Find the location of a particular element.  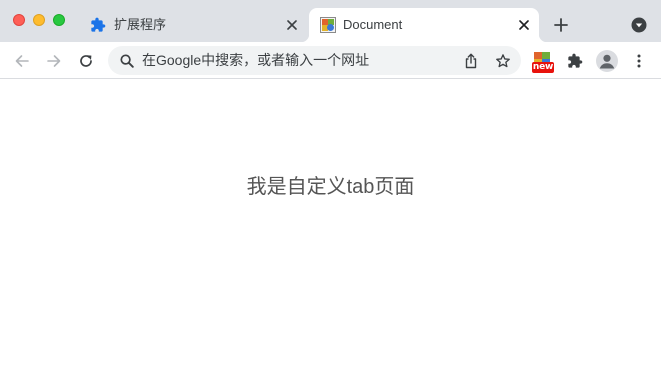

window-zoom-button is located at coordinates (59, 20).